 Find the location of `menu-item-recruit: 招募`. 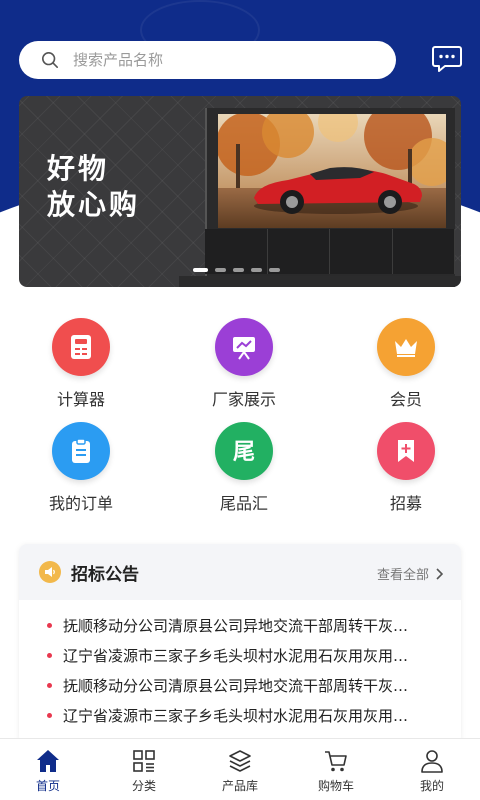

menu-item-recruit: 招募 is located at coordinates (406, 468).